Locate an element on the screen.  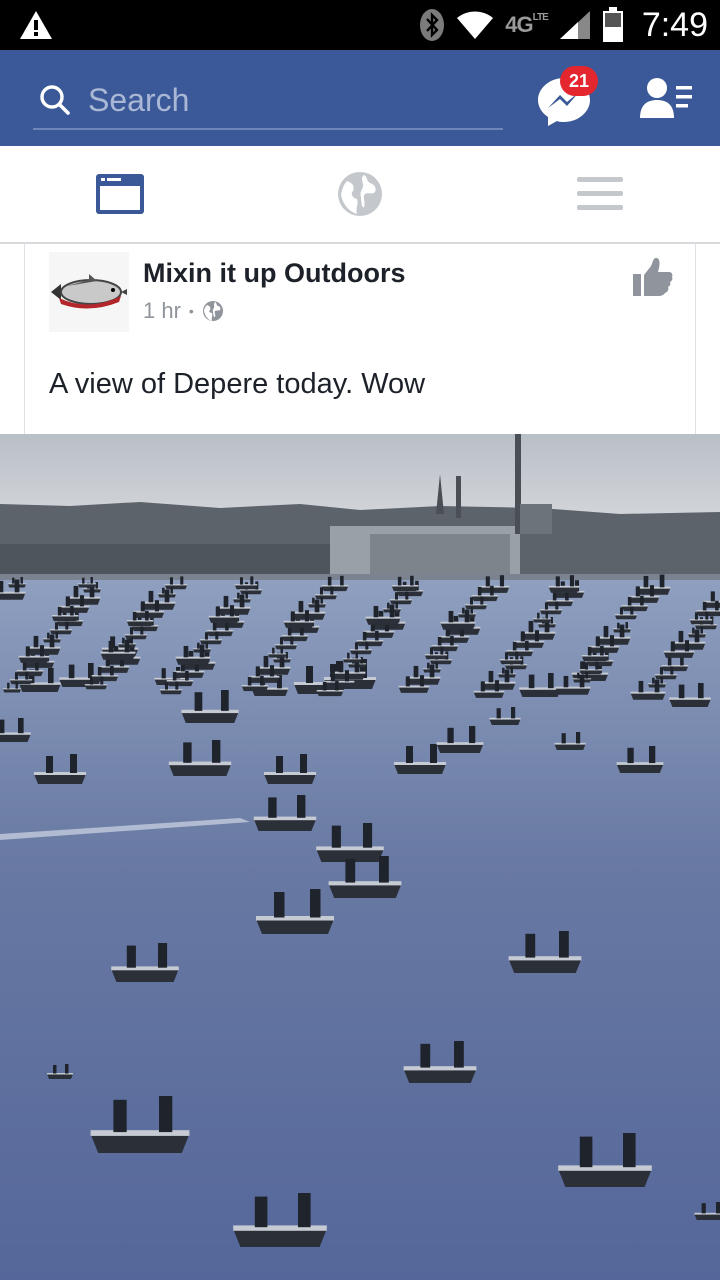
avatar is located at coordinates (89, 292).